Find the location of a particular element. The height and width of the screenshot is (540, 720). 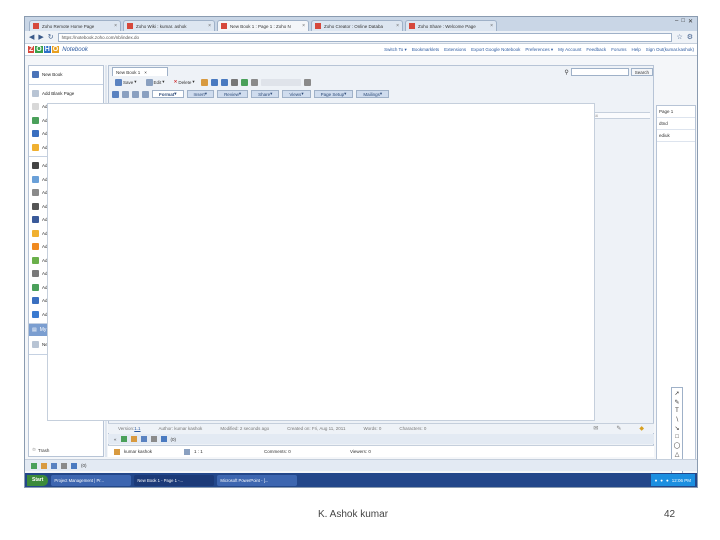

tray-icon-2: ● is located at coordinates (661, 480).